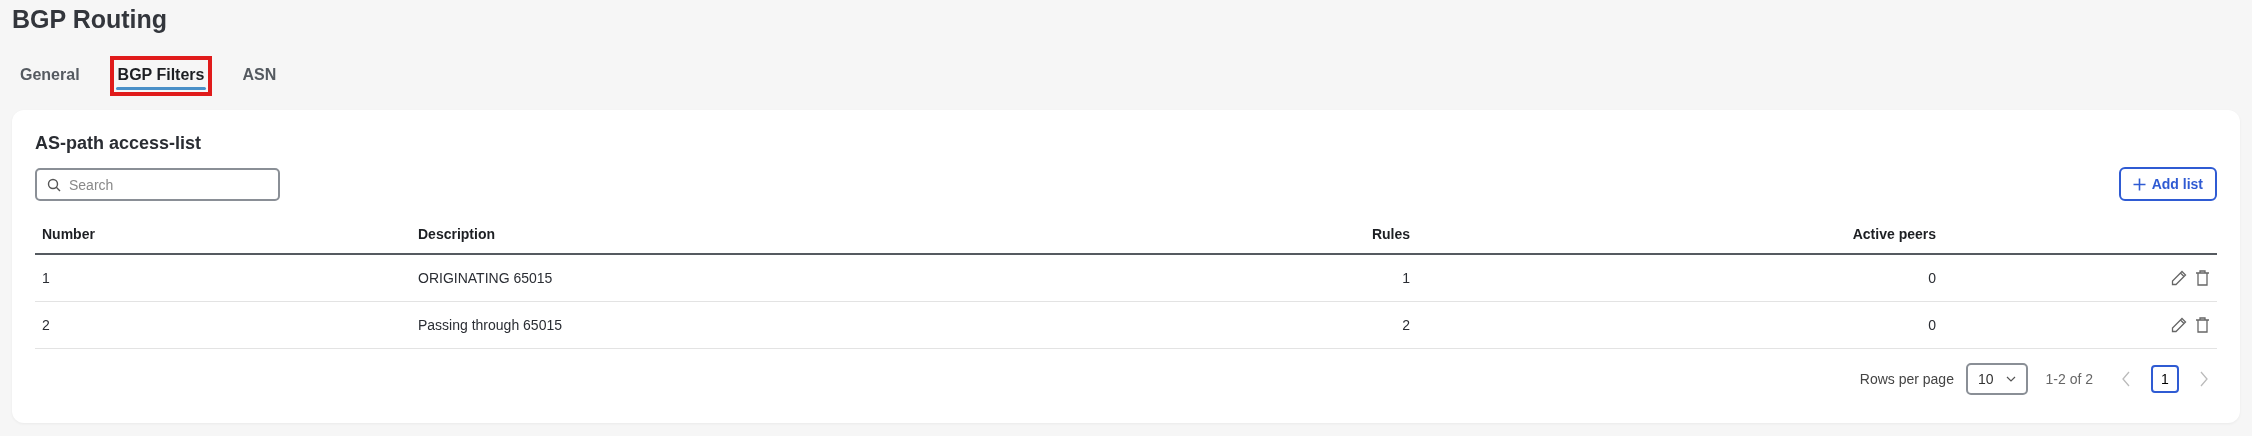 The image size is (2252, 436). I want to click on search-field: Search, so click(157, 184).